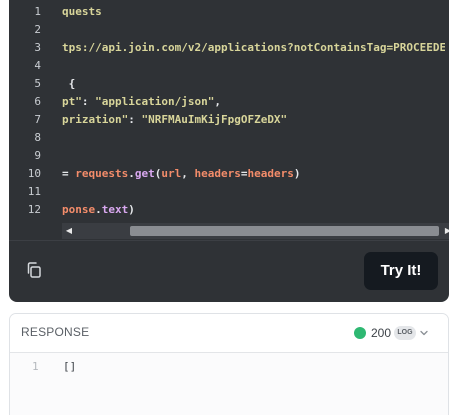  Describe the element at coordinates (253, 84) in the screenshot. I see `code-line: {` at that location.